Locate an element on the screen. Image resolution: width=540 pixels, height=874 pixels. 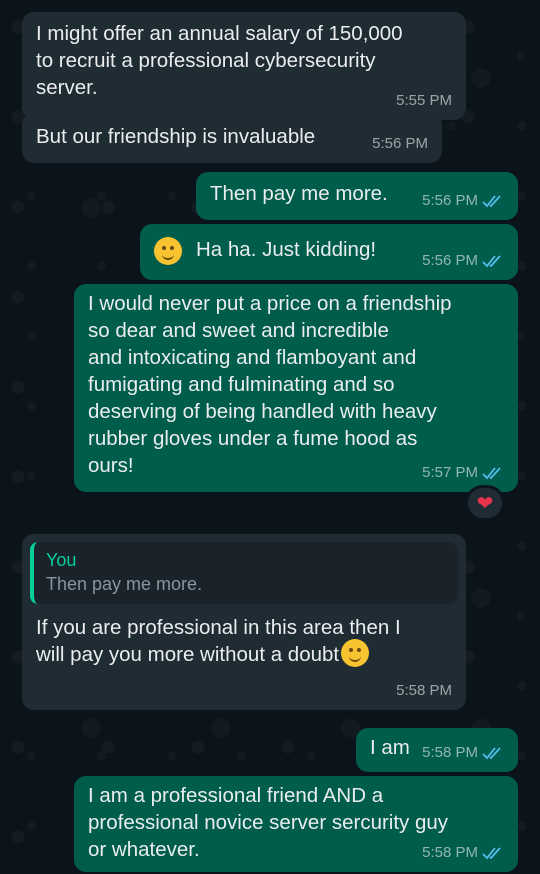
message-bubble-incoming: But our friendship is invaluable 5:56 PM is located at coordinates (232, 138).